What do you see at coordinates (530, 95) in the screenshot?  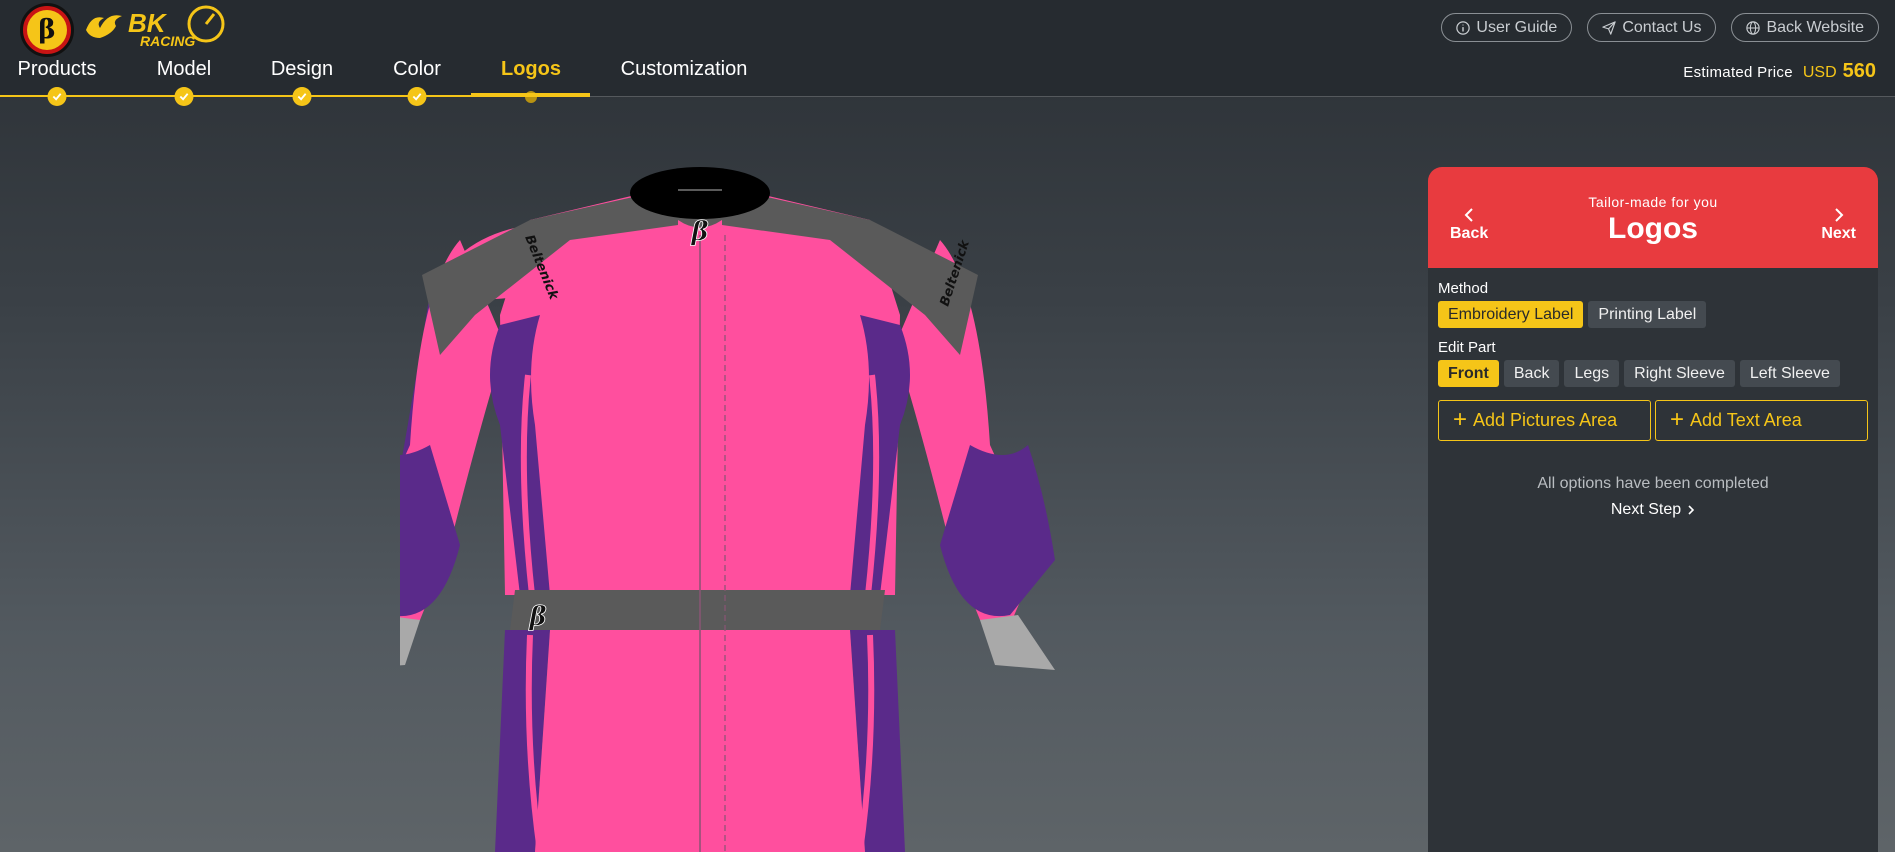 I see `active-step-underline` at bounding box center [530, 95].